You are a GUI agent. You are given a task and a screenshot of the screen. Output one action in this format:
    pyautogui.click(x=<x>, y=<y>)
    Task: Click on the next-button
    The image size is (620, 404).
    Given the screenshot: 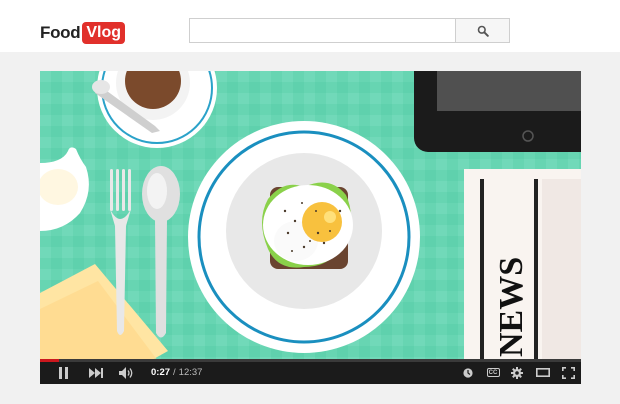 What is the action you would take?
    pyautogui.click(x=96, y=372)
    